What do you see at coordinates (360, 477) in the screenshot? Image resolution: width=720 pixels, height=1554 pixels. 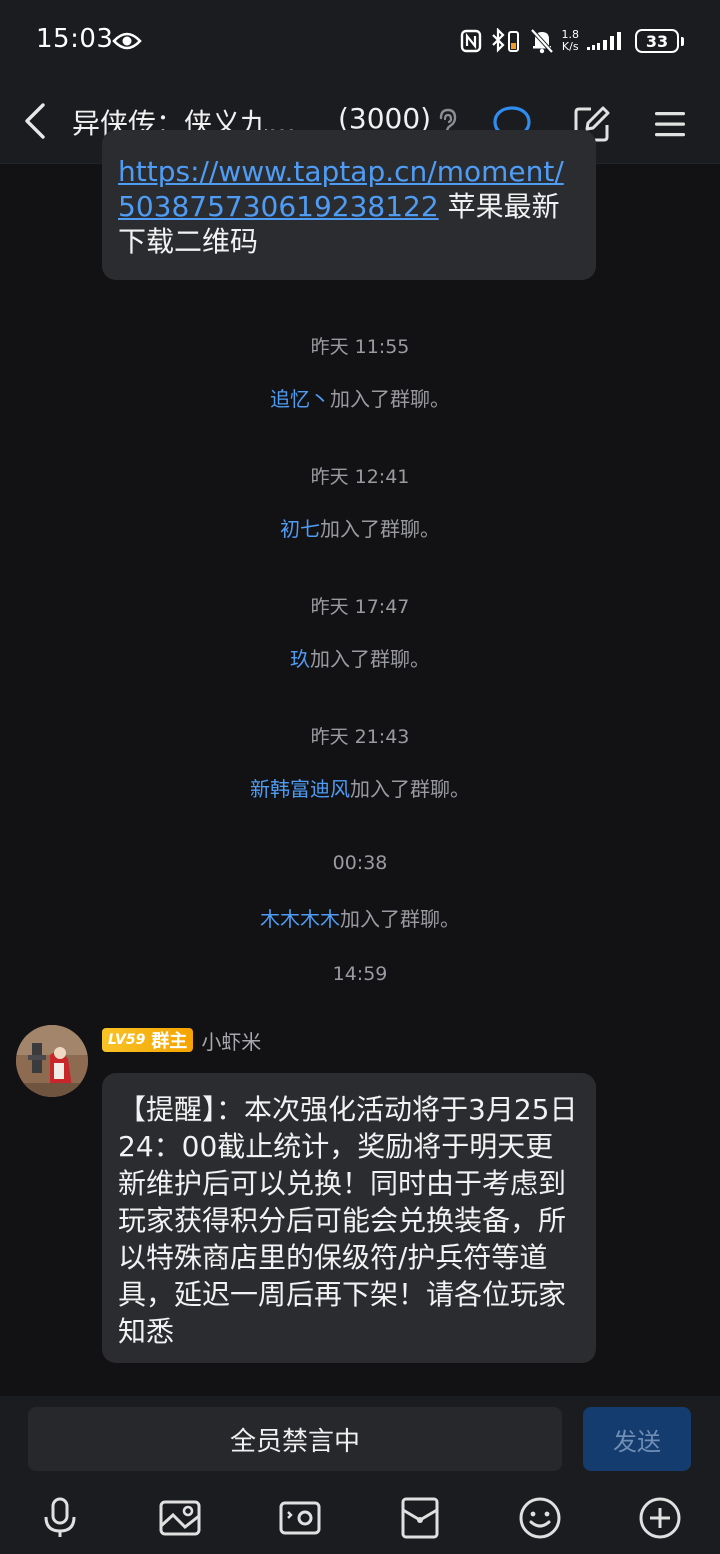 I see `timestamp: 昨天 12:41` at bounding box center [360, 477].